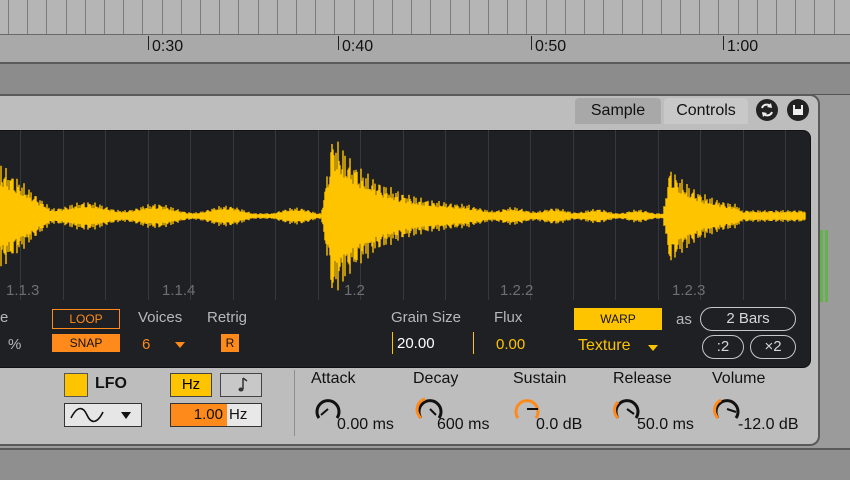 This screenshot has height=480, width=850. What do you see at coordinates (179, 290) in the screenshot?
I see `bar-marker: 1.1.4` at bounding box center [179, 290].